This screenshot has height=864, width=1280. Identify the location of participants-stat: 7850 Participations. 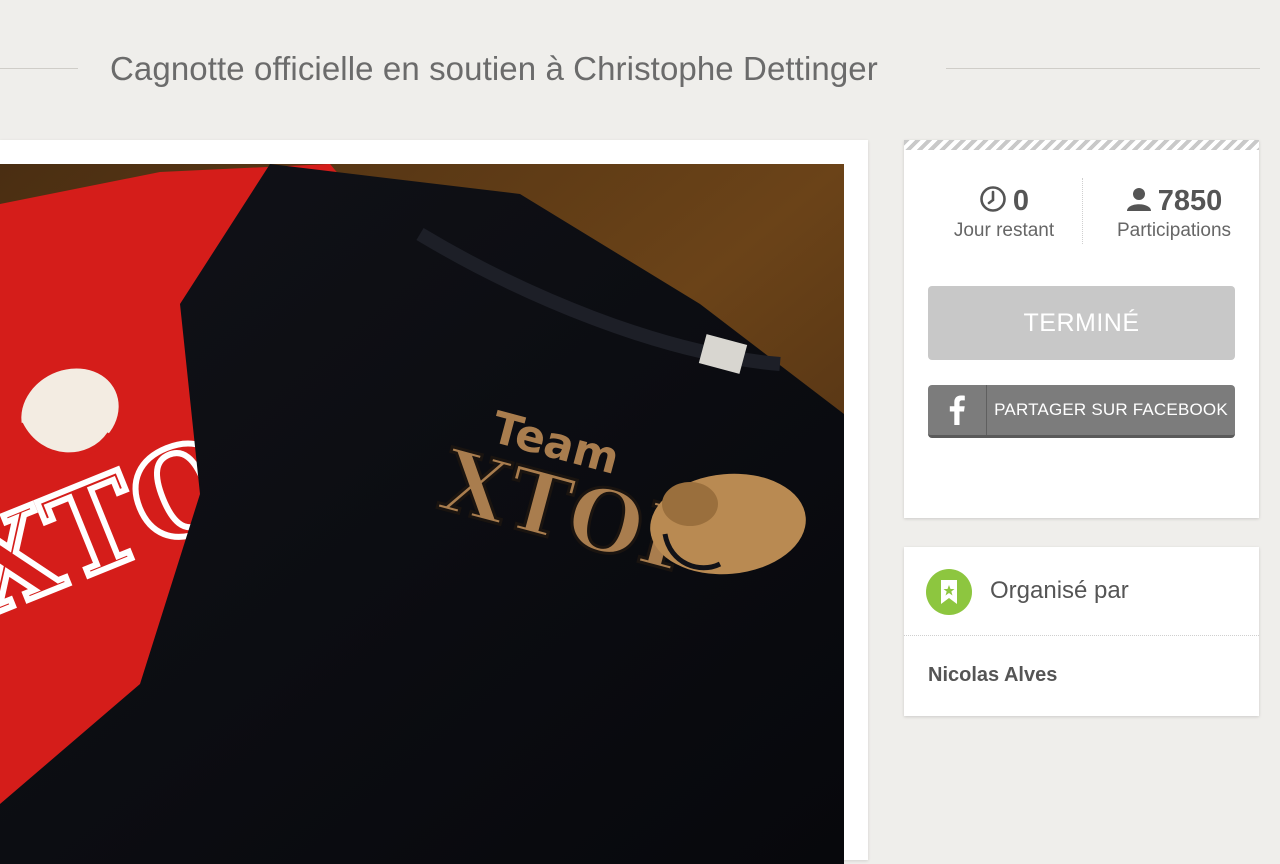
(1174, 213).